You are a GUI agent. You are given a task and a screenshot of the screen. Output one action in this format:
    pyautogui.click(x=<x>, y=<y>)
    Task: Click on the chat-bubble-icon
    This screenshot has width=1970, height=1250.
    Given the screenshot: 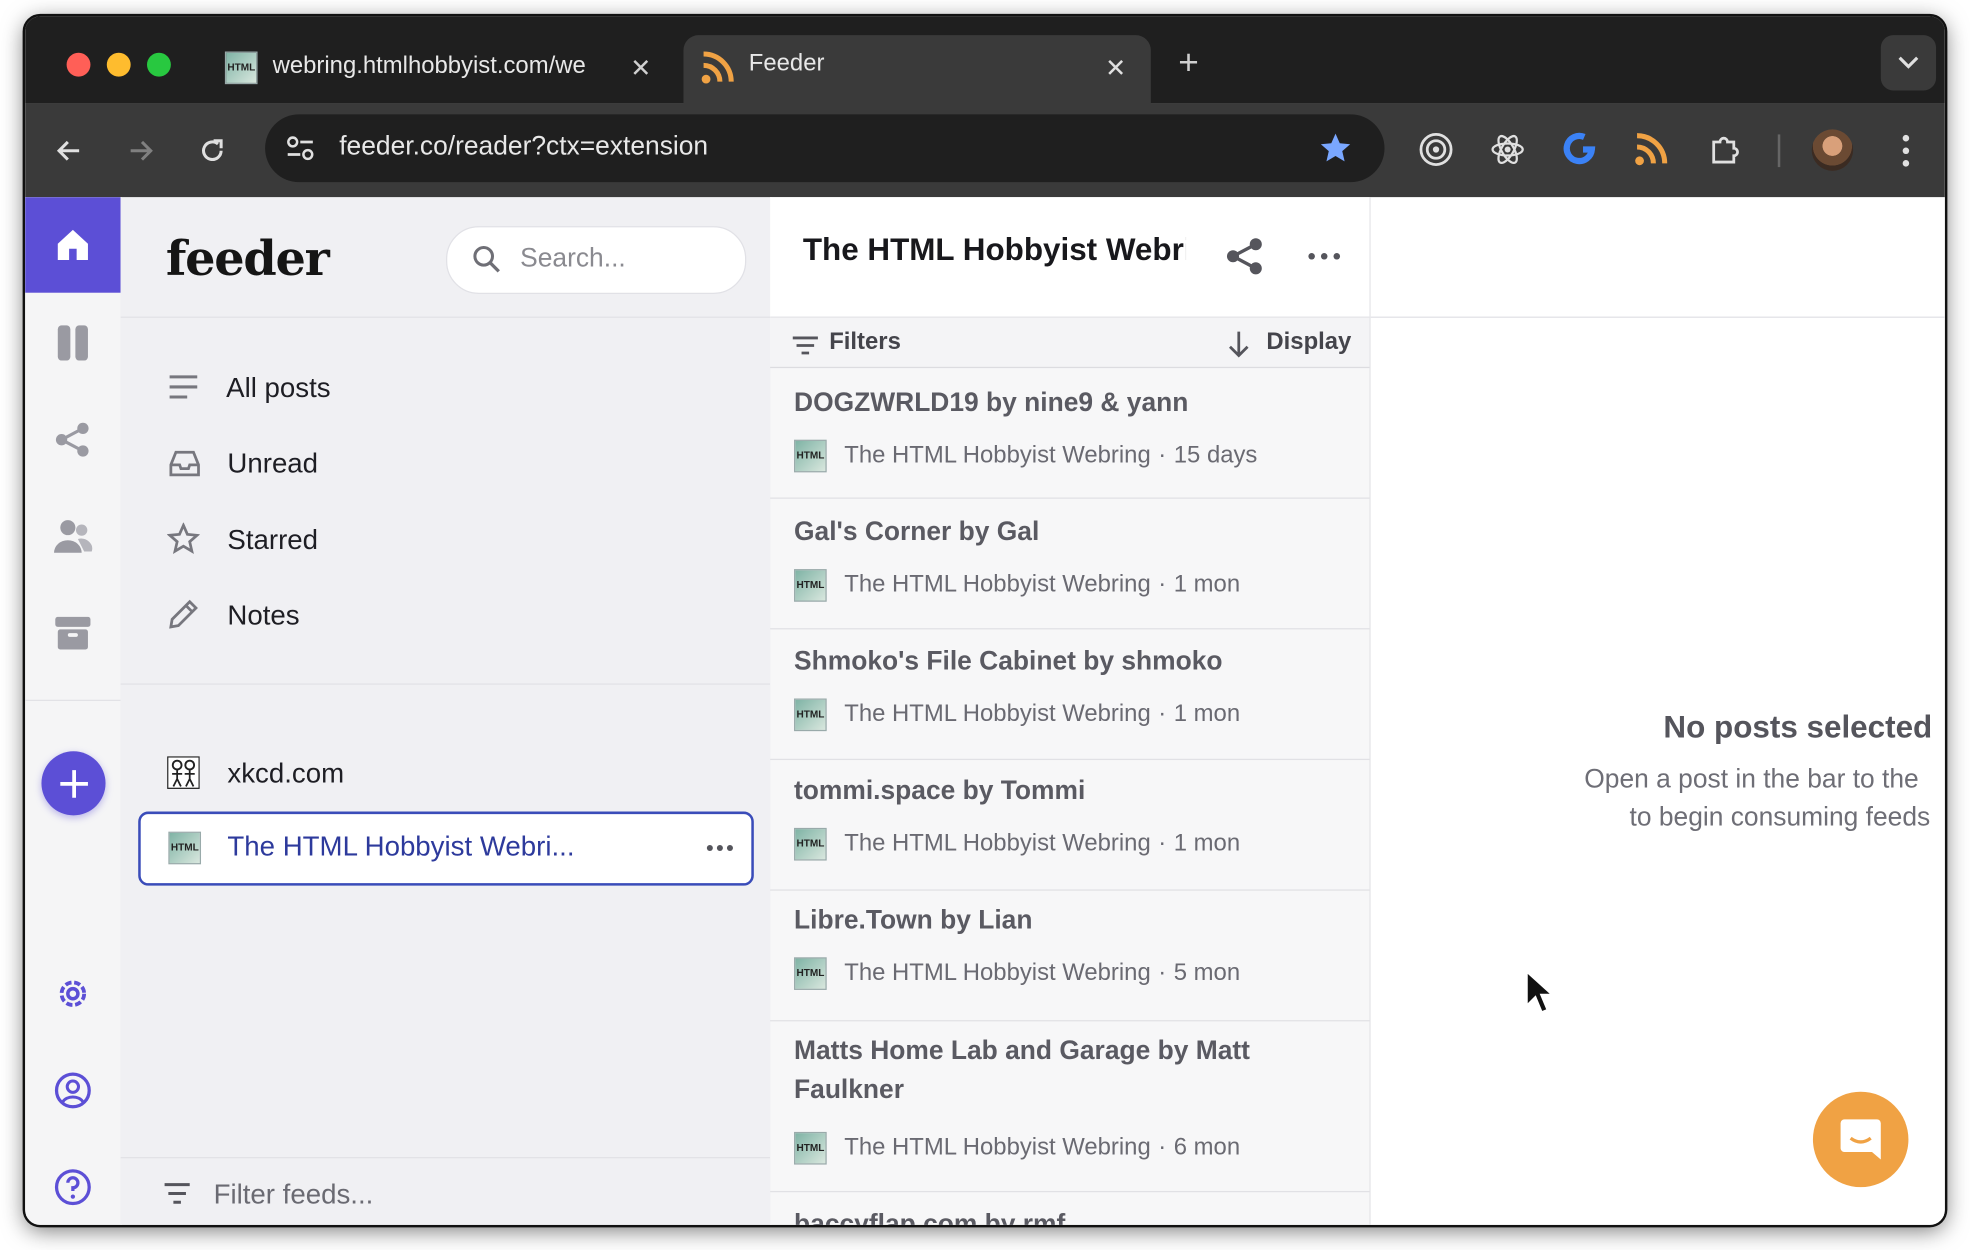 What is the action you would take?
    pyautogui.click(x=1860, y=1139)
    